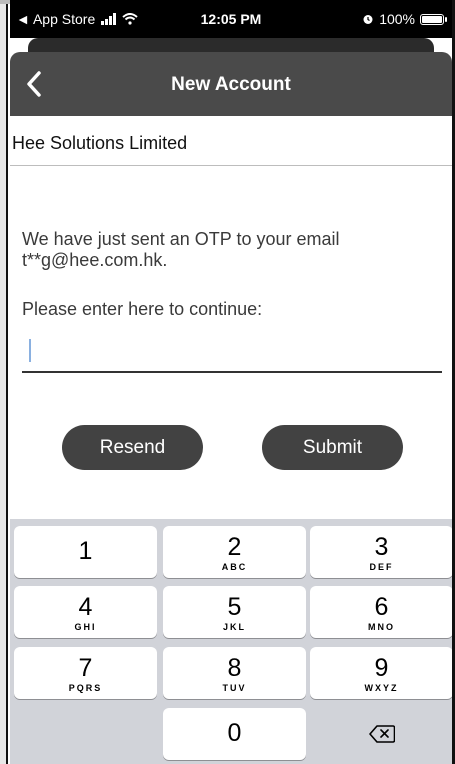 The width and height of the screenshot is (455, 764). I want to click on otp-input, so click(232, 353).